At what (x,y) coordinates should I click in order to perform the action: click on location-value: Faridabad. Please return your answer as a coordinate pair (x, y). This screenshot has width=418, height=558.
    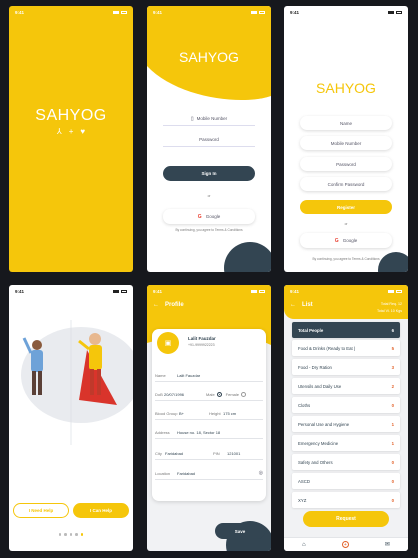
    Looking at the image, I should click on (186, 473).